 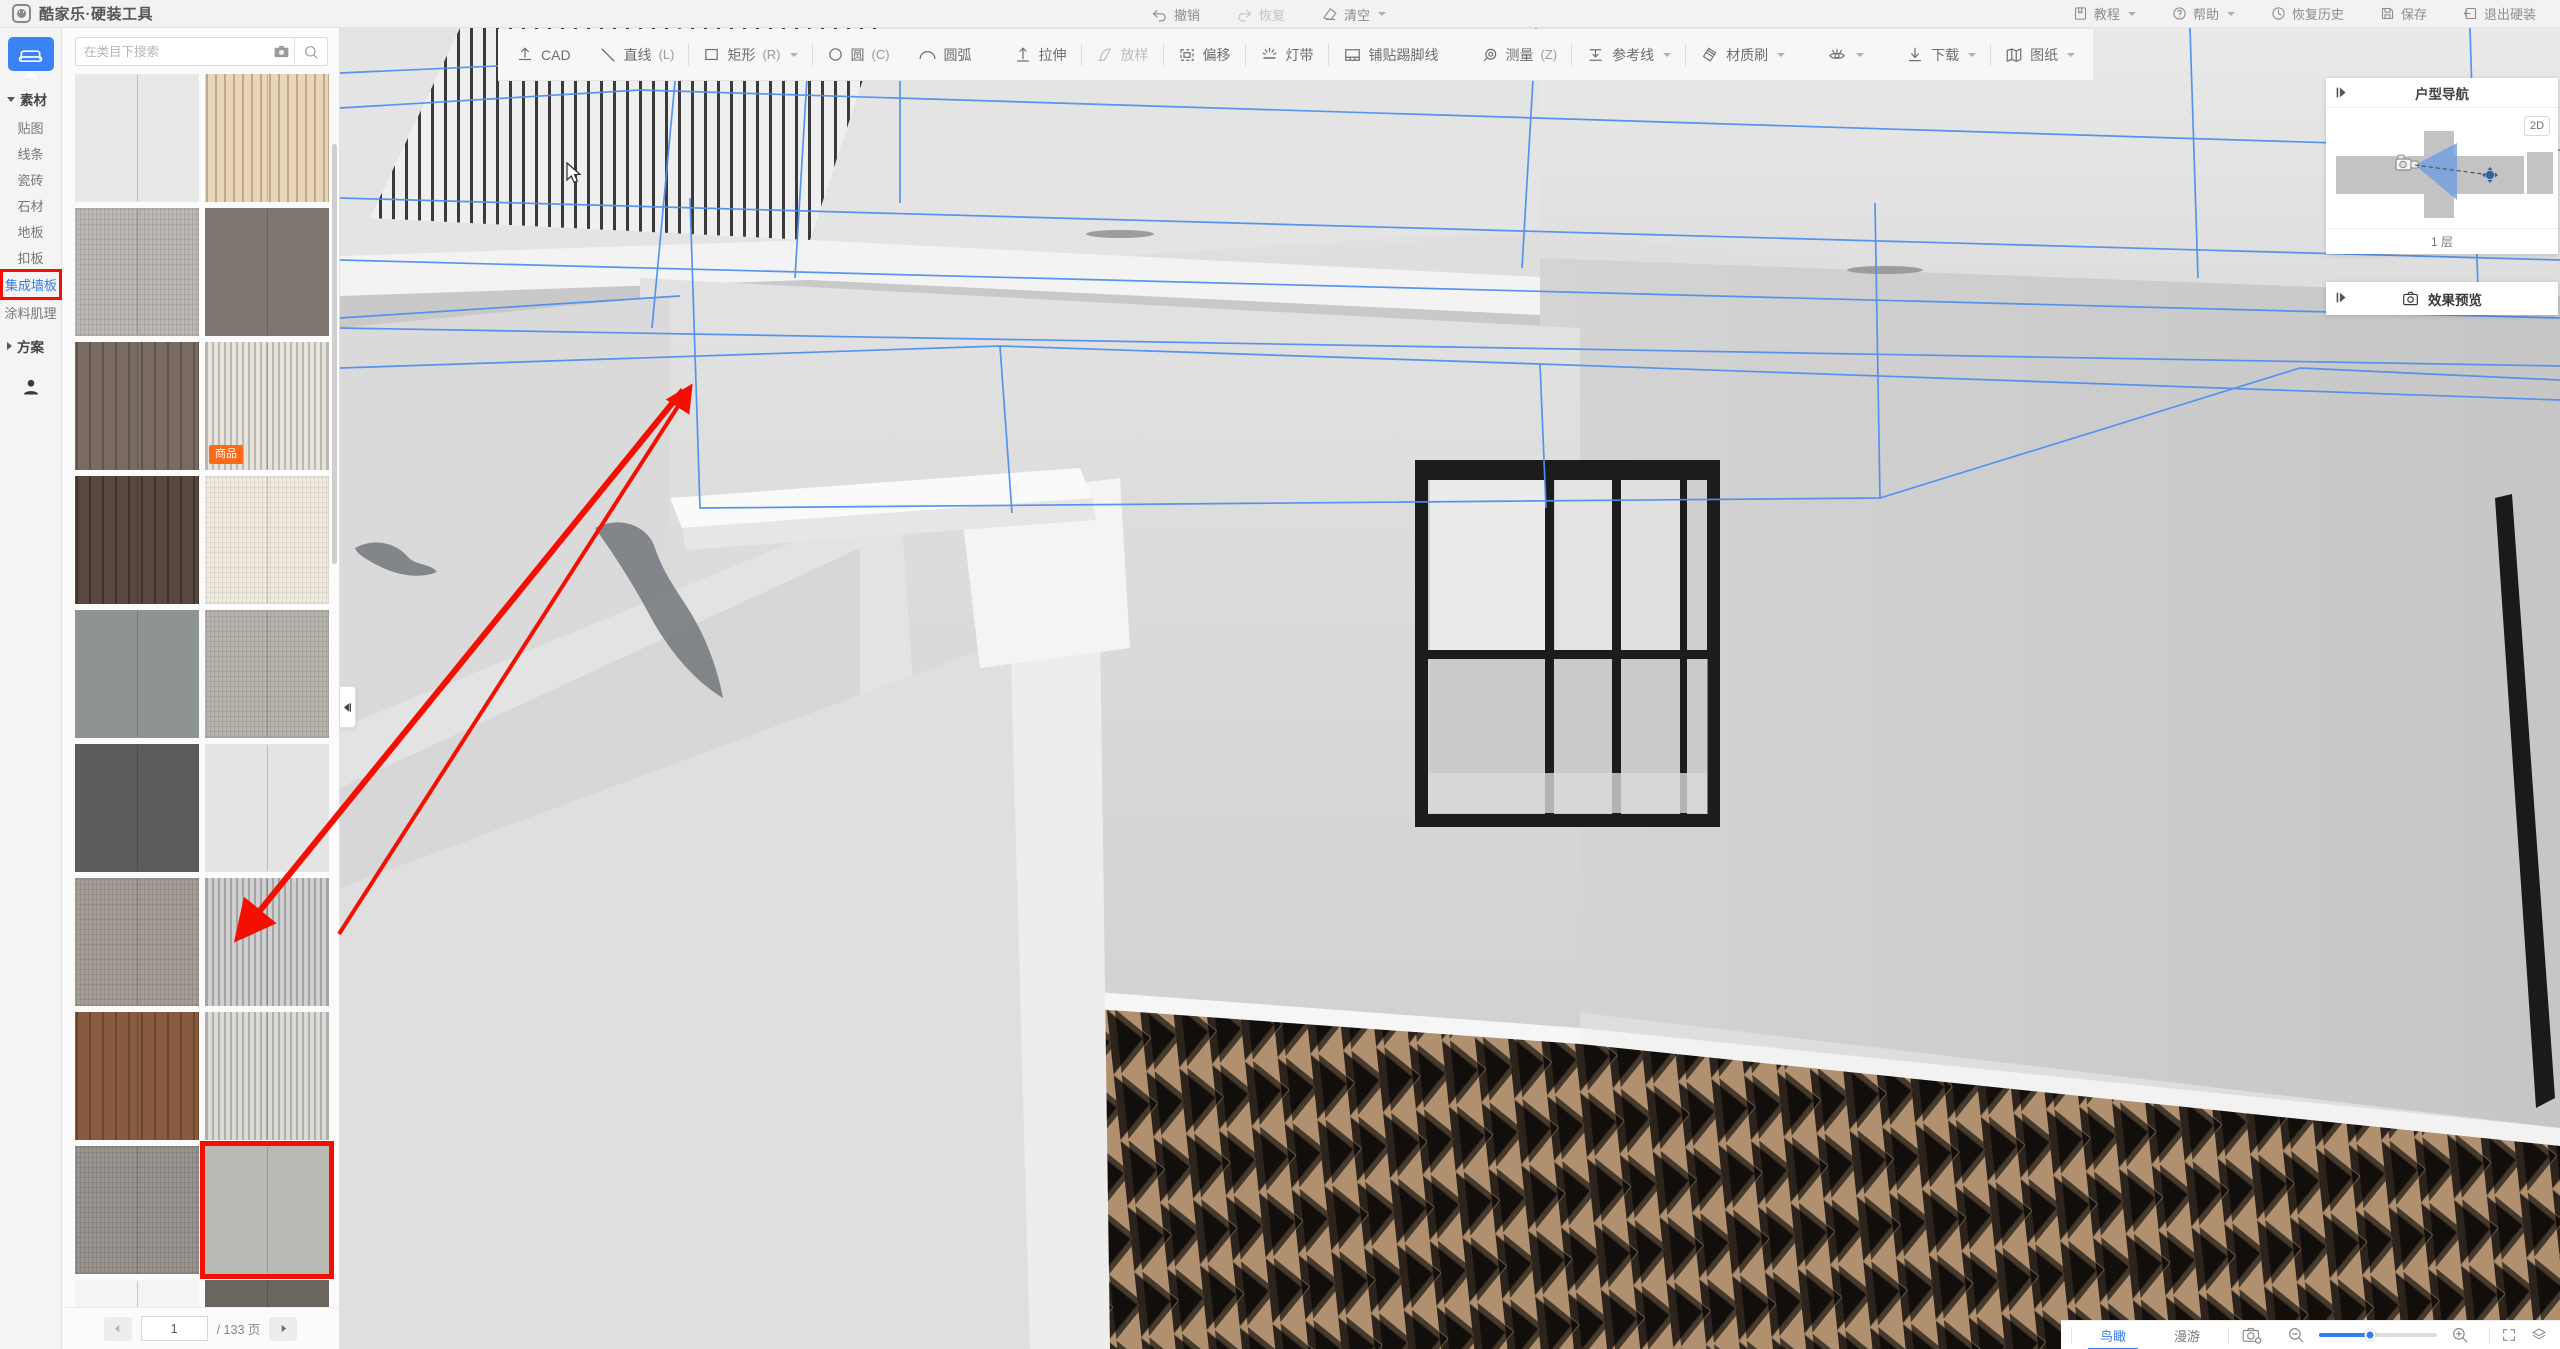 I want to click on sidebar-item-panel: 扣板, so click(x=30, y=257).